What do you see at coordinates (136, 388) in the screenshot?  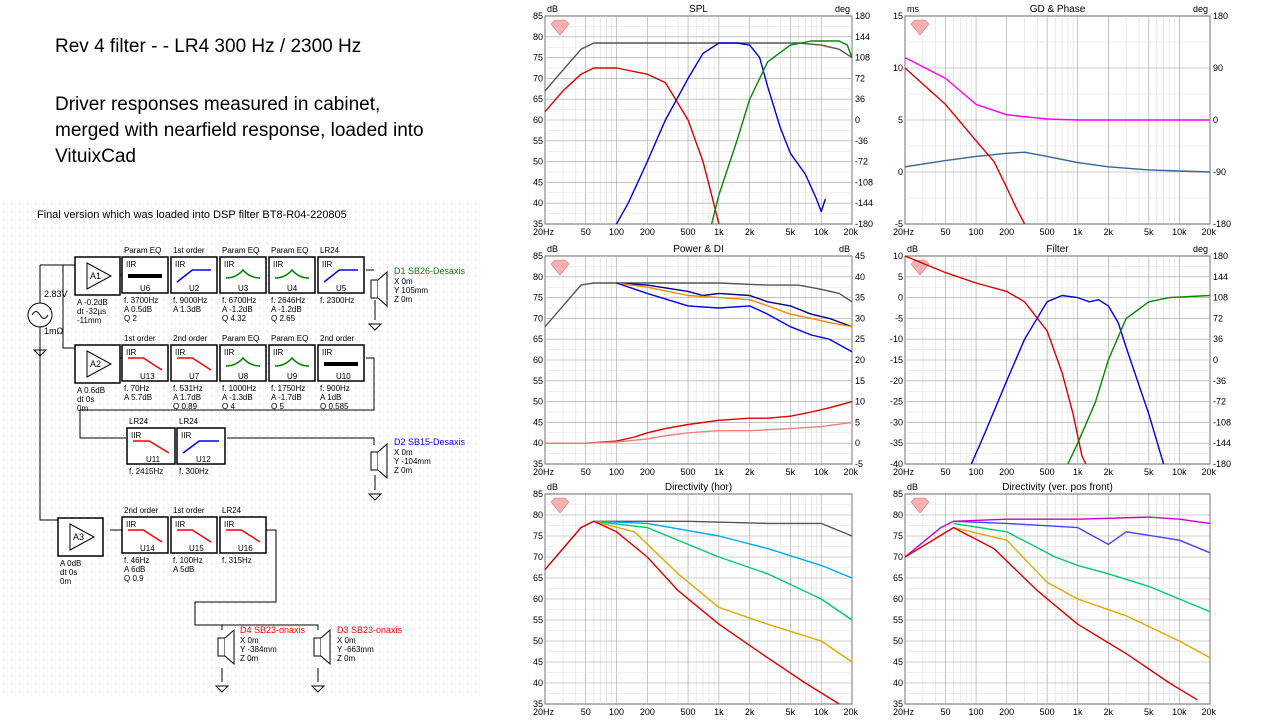 I see `block-param: f. 70Hz` at bounding box center [136, 388].